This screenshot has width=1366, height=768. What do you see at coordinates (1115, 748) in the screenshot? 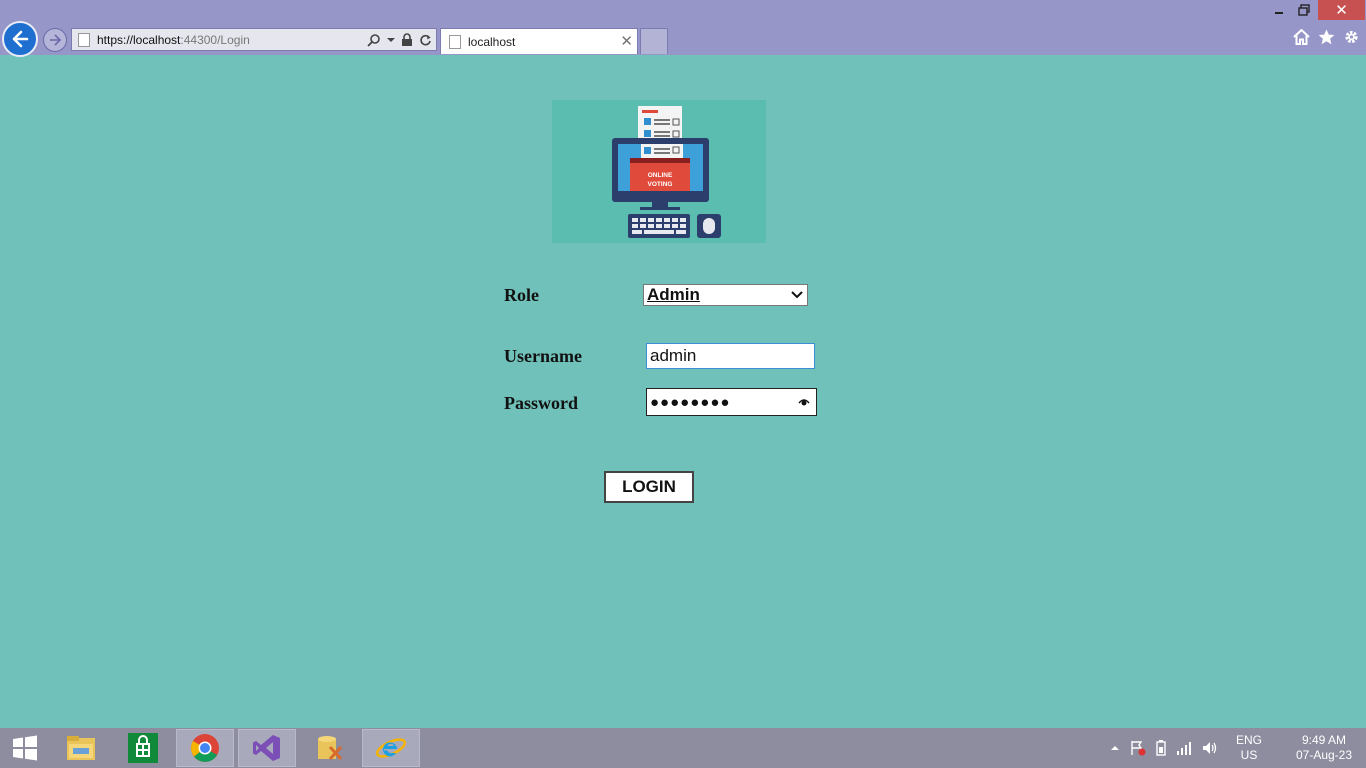
I see `show-hidden-icons-chevron-icon` at bounding box center [1115, 748].